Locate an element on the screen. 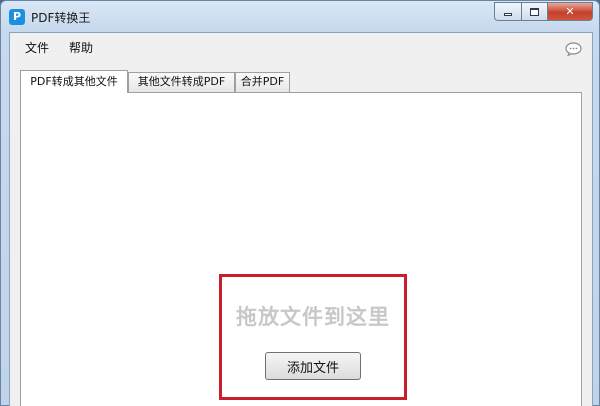 The image size is (600, 406). minimize-icon is located at coordinates (508, 14).